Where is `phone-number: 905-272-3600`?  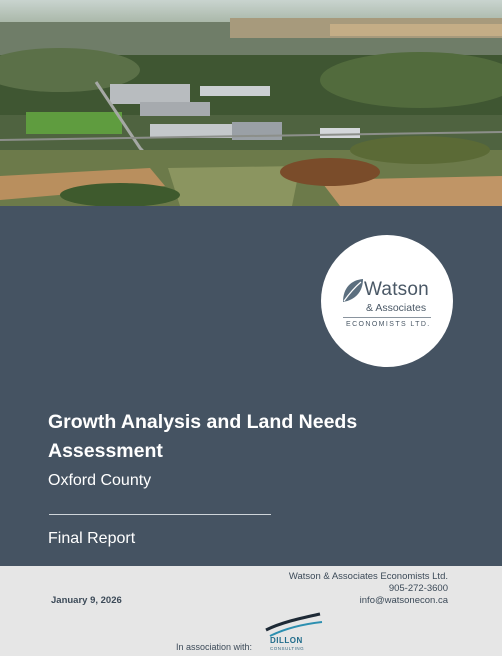 phone-number: 905-272-3600 is located at coordinates (418, 588).